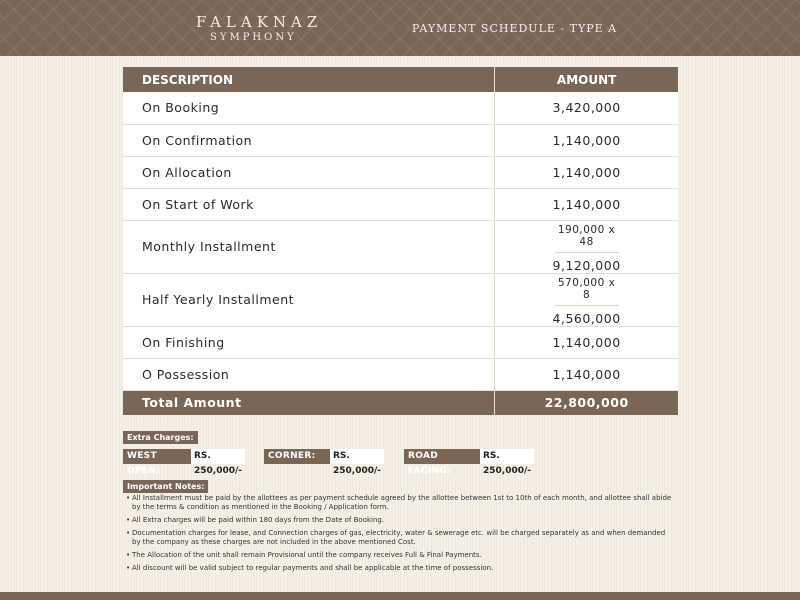  I want to click on charge-value-west-open: RS. 250,000/-, so click(218, 462).